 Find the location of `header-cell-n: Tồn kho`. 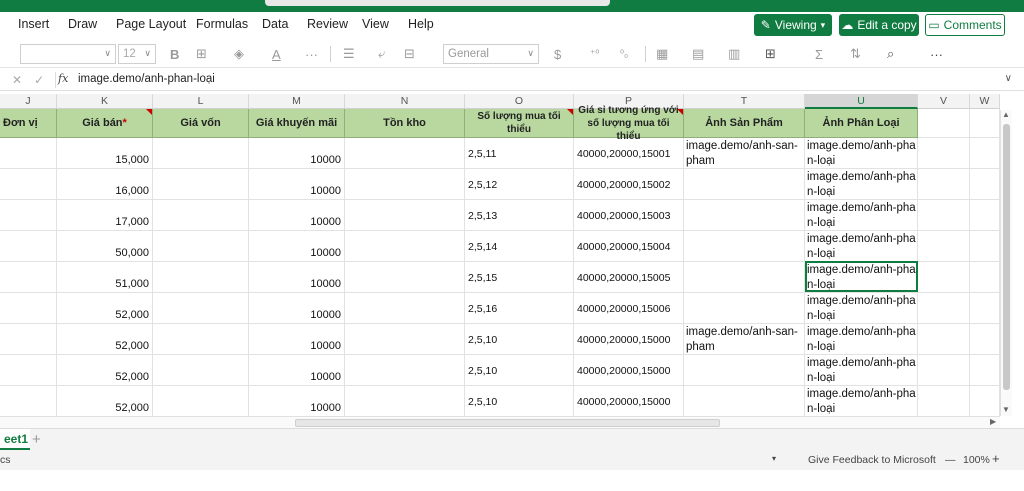

header-cell-n: Tồn kho is located at coordinates (405, 123).